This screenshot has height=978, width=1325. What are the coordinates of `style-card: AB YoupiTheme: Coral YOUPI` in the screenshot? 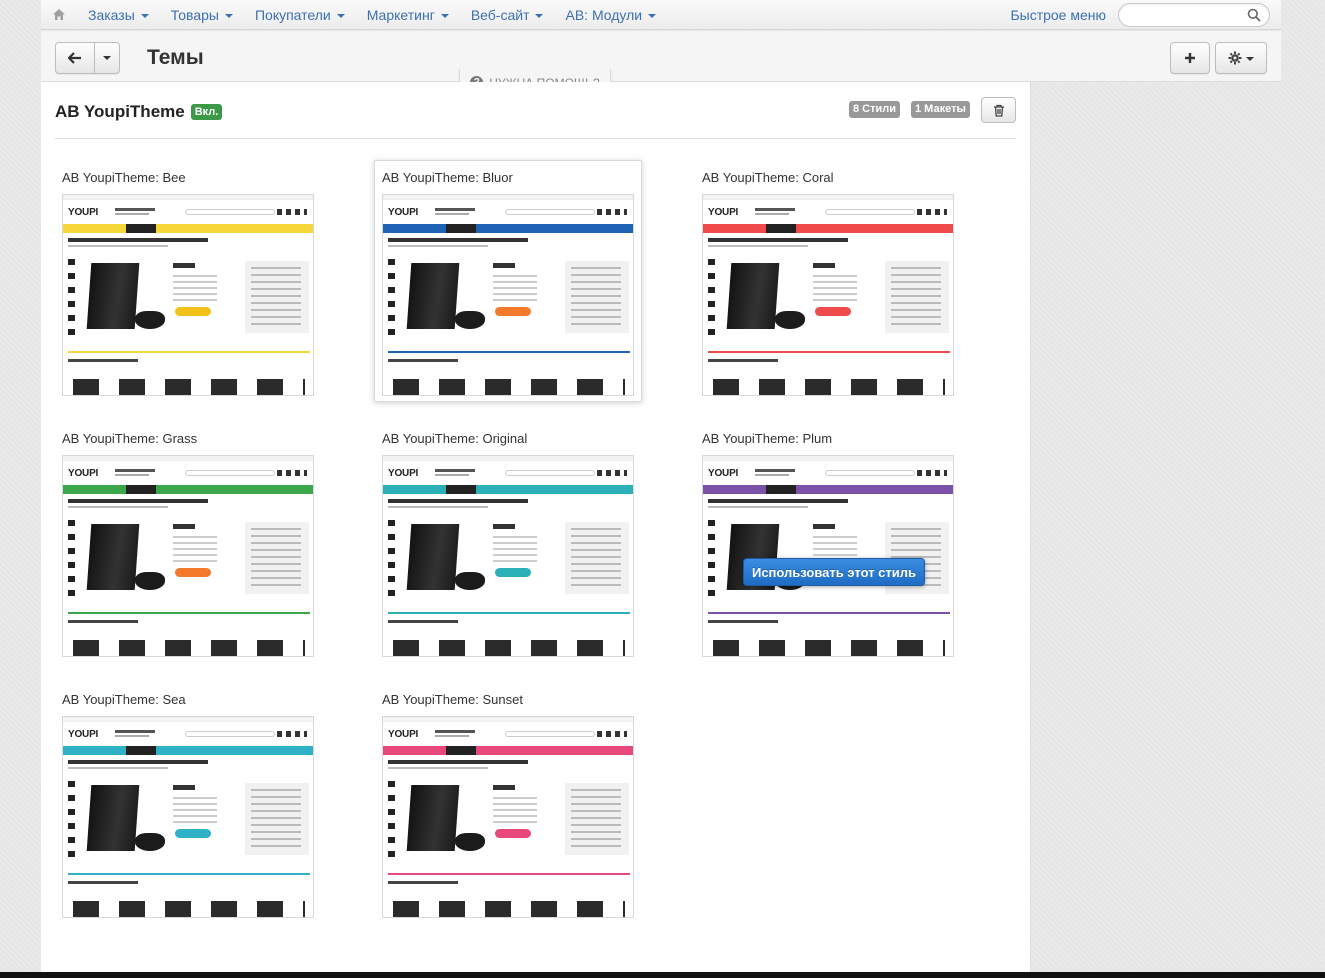 It's located at (829, 282).